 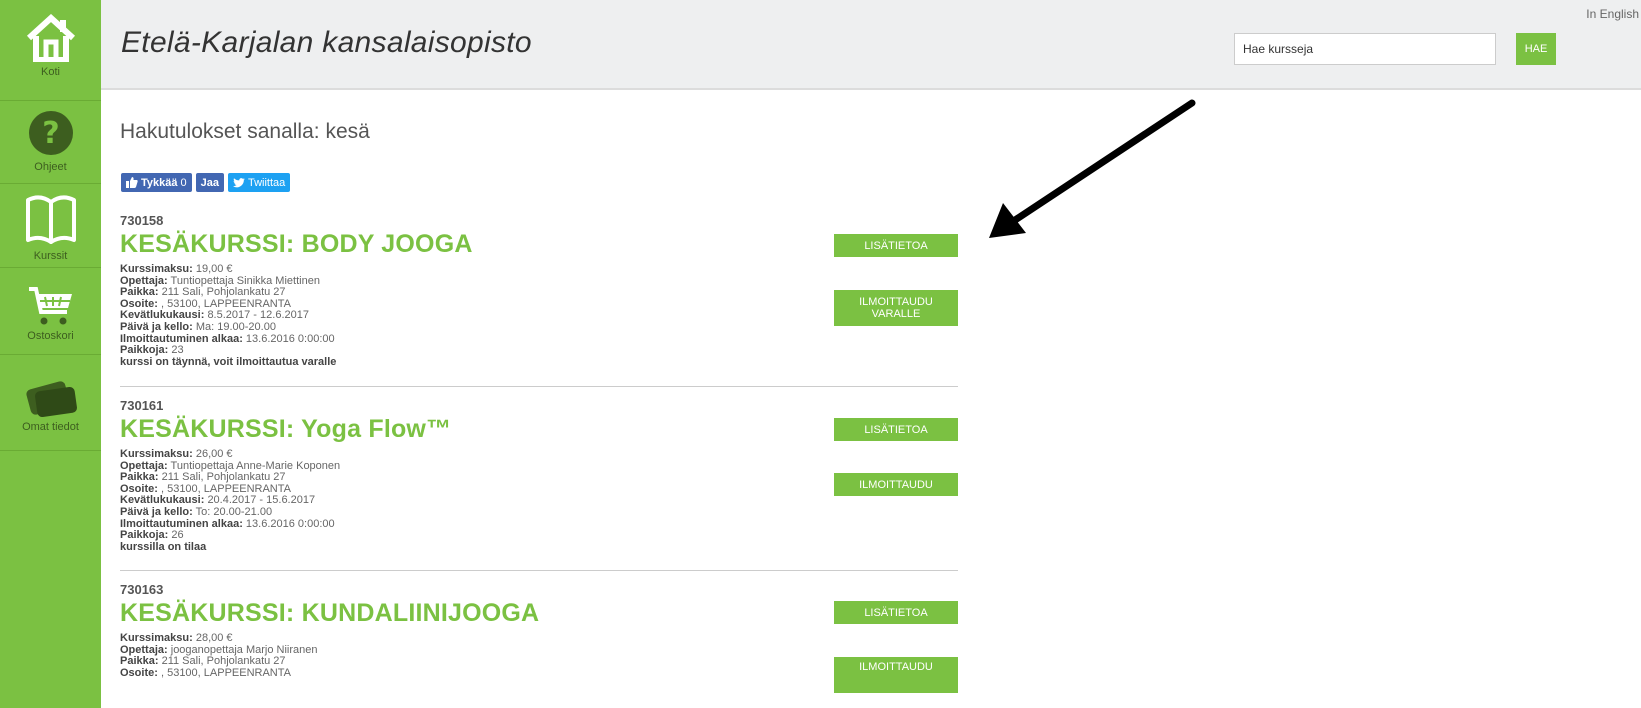 I want to click on course-status: kurssilla on tilaa, so click(x=163, y=546).